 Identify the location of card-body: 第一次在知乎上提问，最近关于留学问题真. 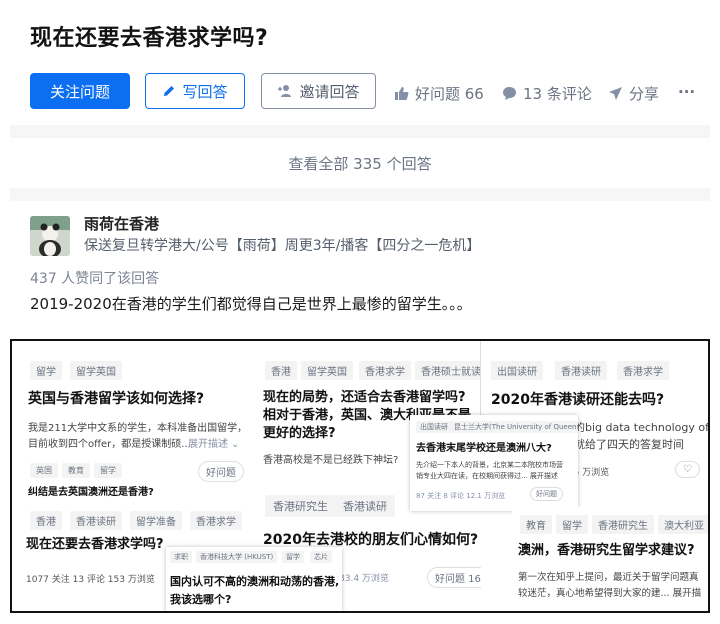
(608, 577).